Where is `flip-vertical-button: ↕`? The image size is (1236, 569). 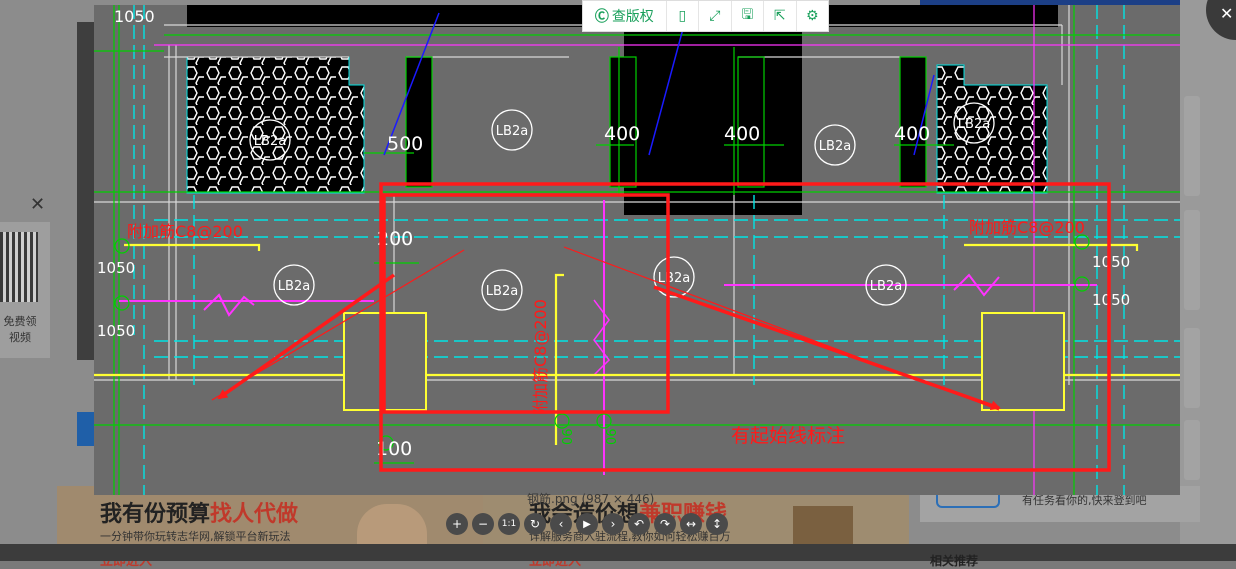 flip-vertical-button: ↕ is located at coordinates (717, 524).